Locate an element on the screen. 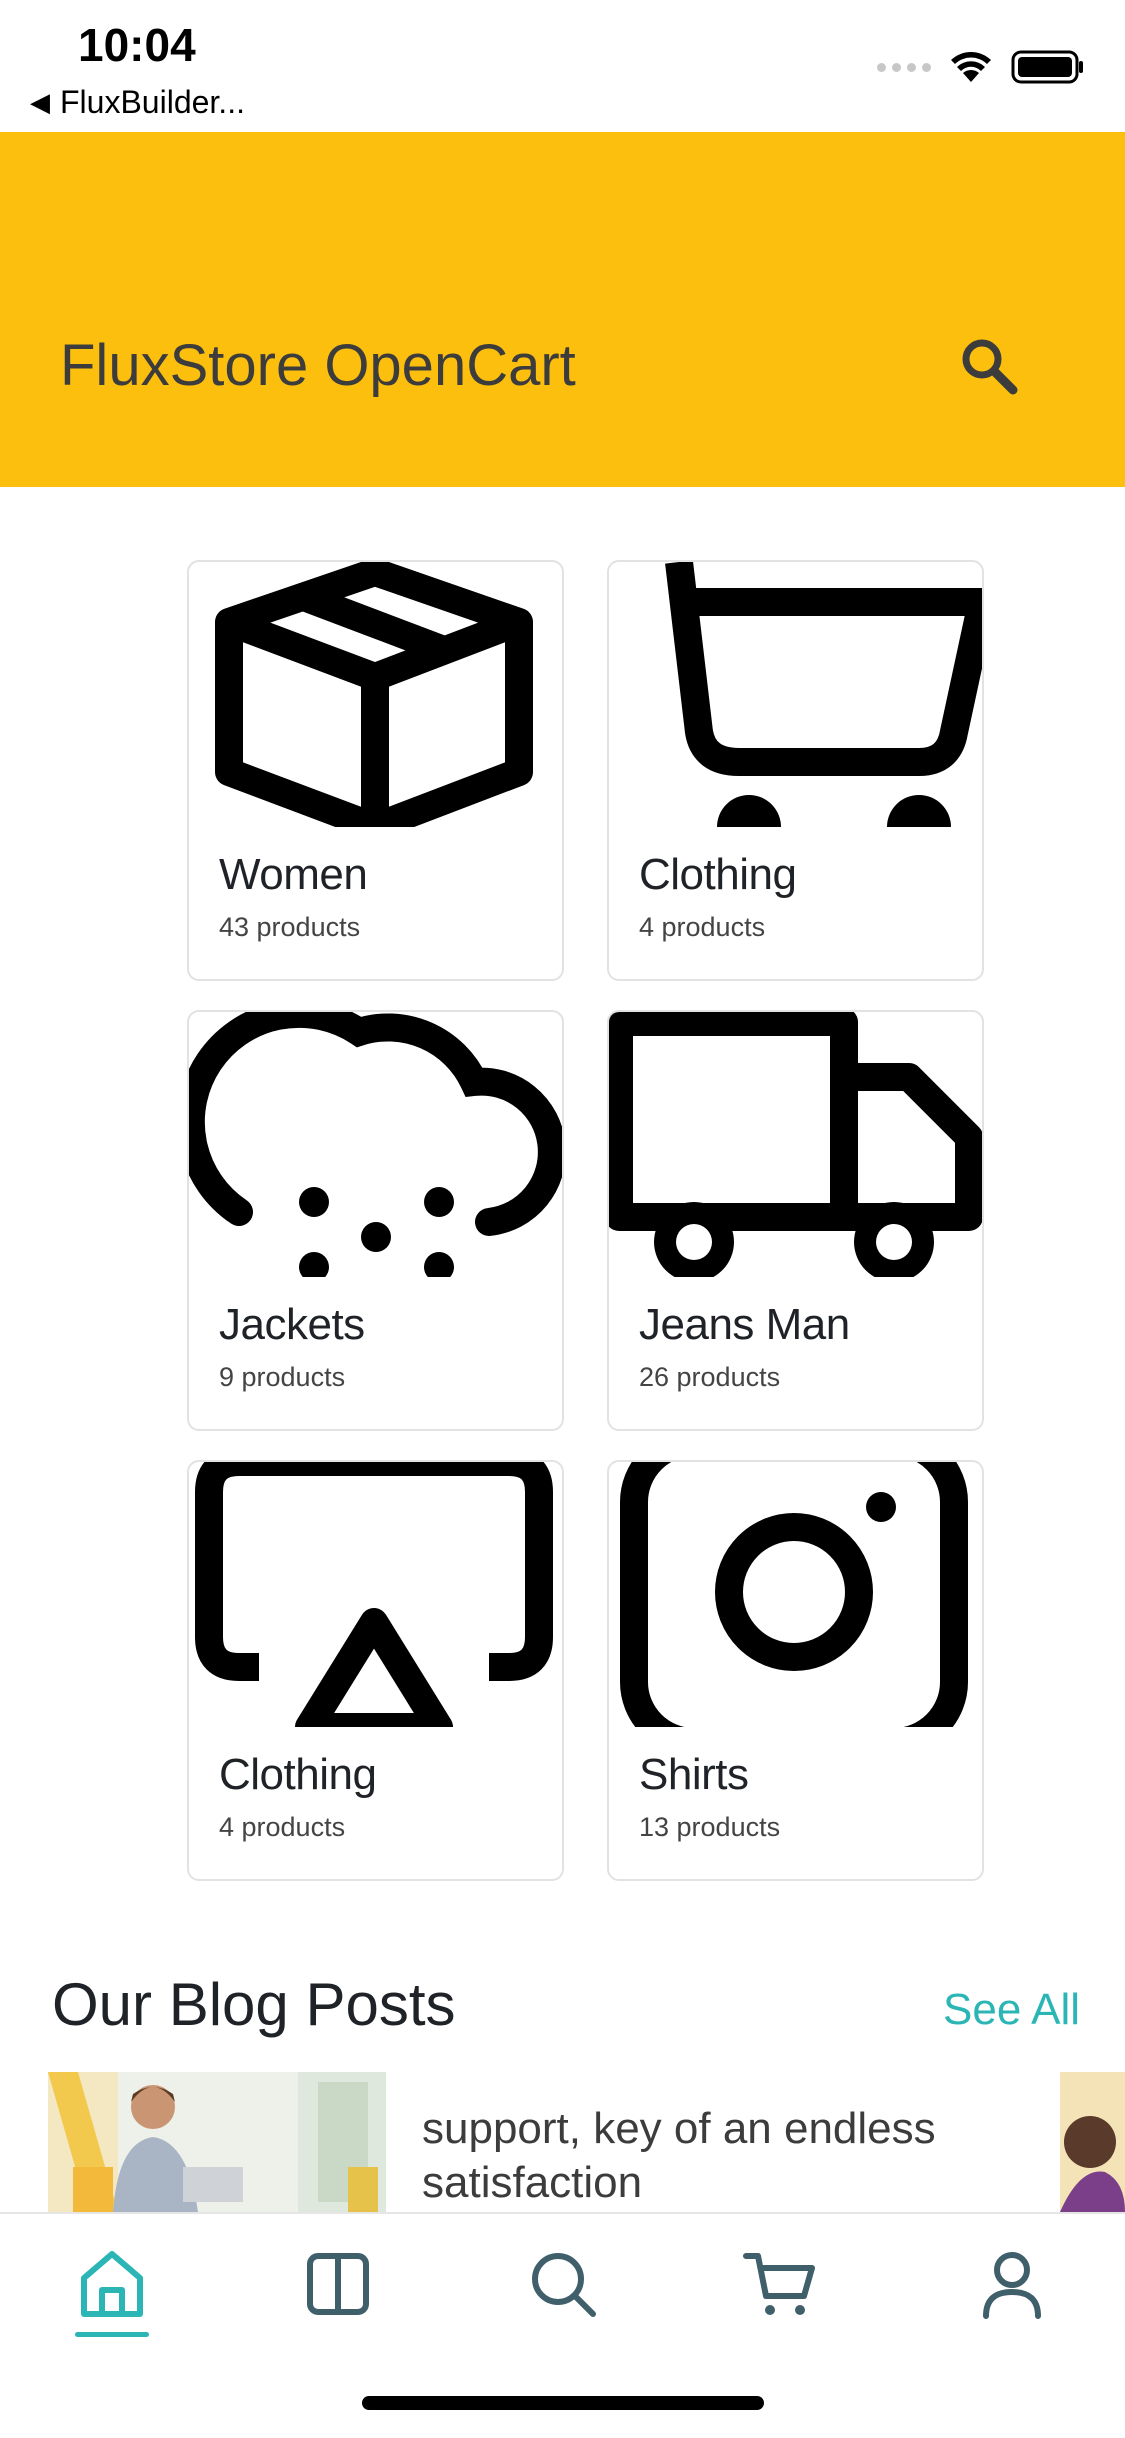  category-name: Jeans Man is located at coordinates (744, 1324).